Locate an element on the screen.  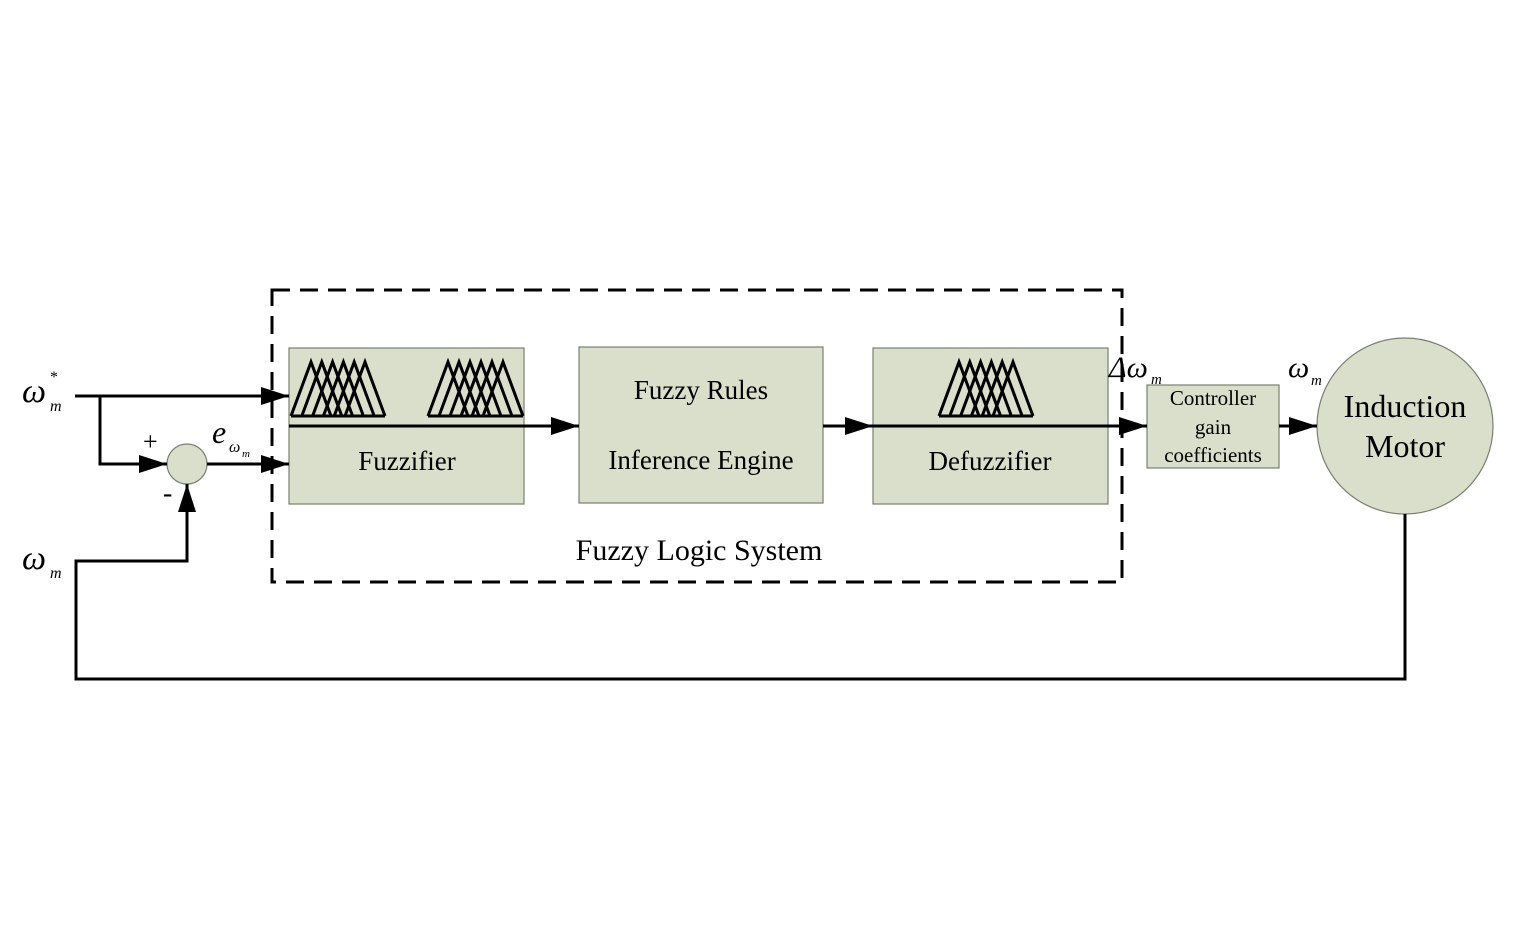
delta-speed-sub: m is located at coordinates (1156, 380).